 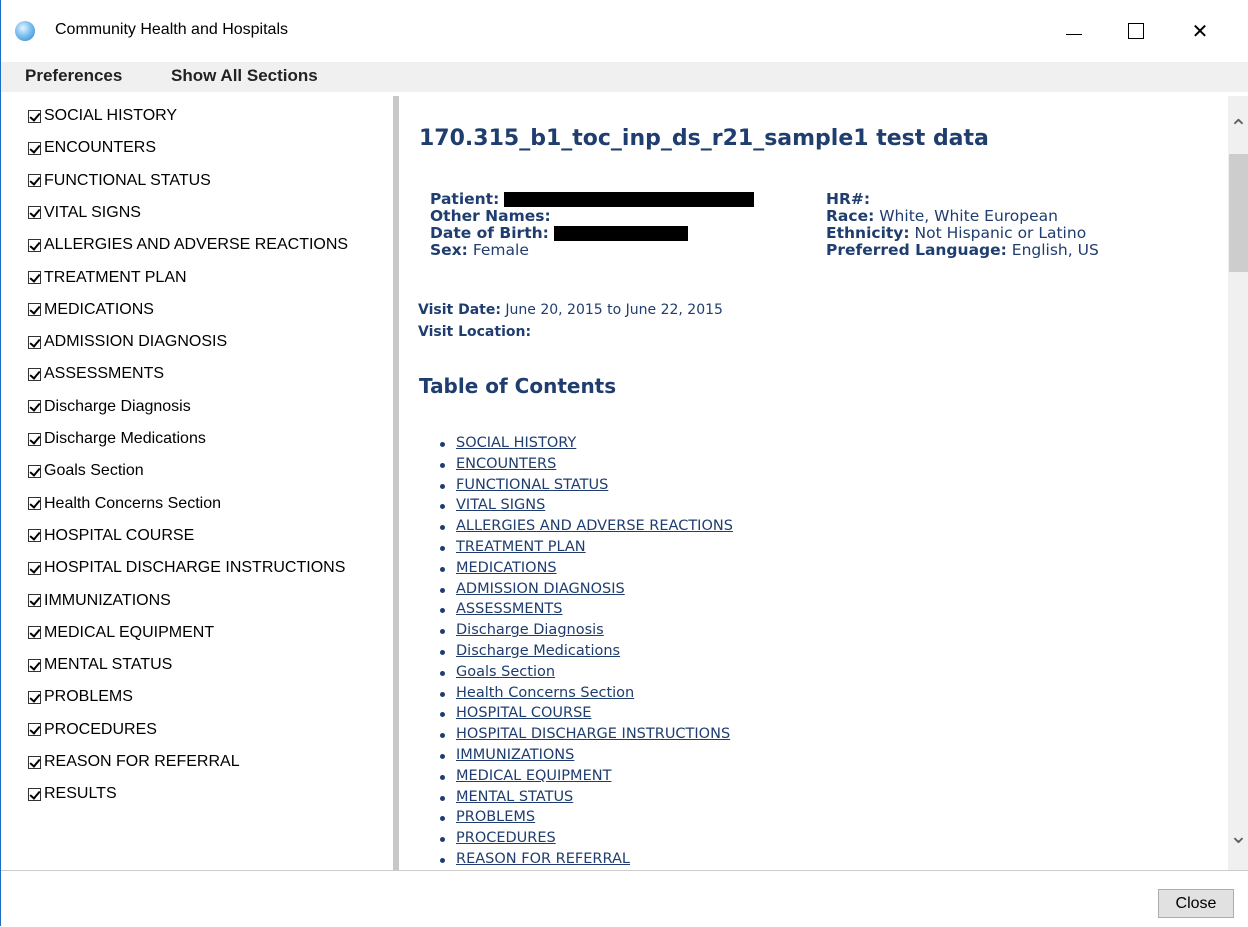 What do you see at coordinates (396, 483) in the screenshot?
I see `pane-splitter` at bounding box center [396, 483].